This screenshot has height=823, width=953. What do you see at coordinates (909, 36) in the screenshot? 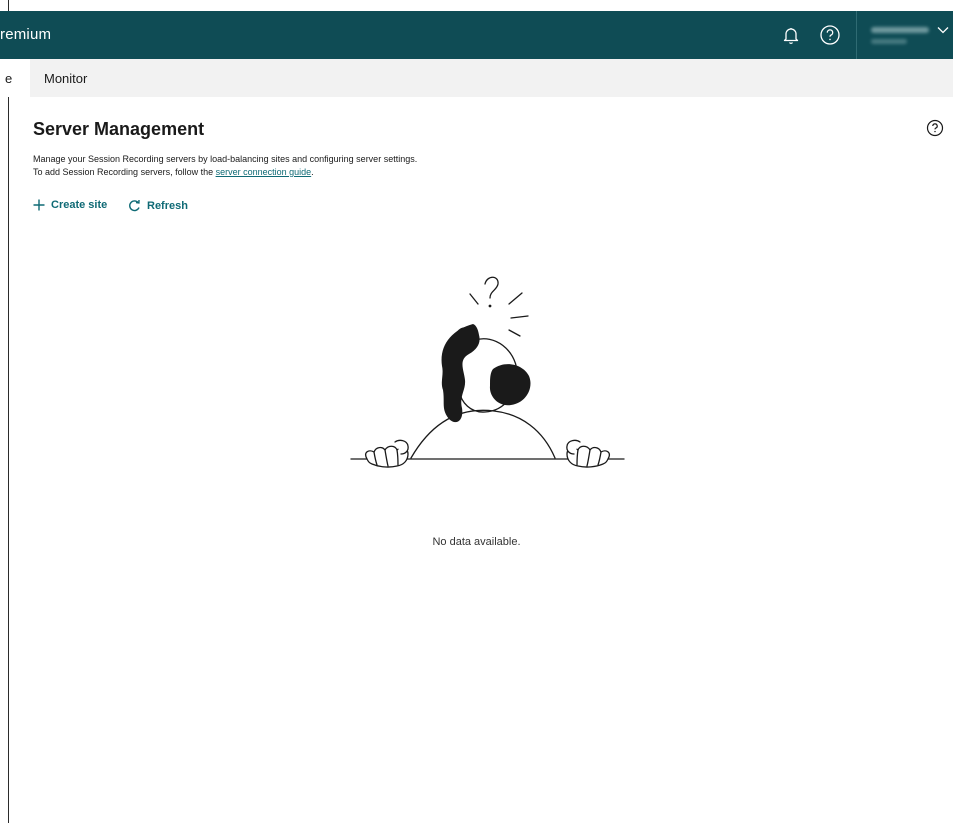
I see `user-menu` at bounding box center [909, 36].